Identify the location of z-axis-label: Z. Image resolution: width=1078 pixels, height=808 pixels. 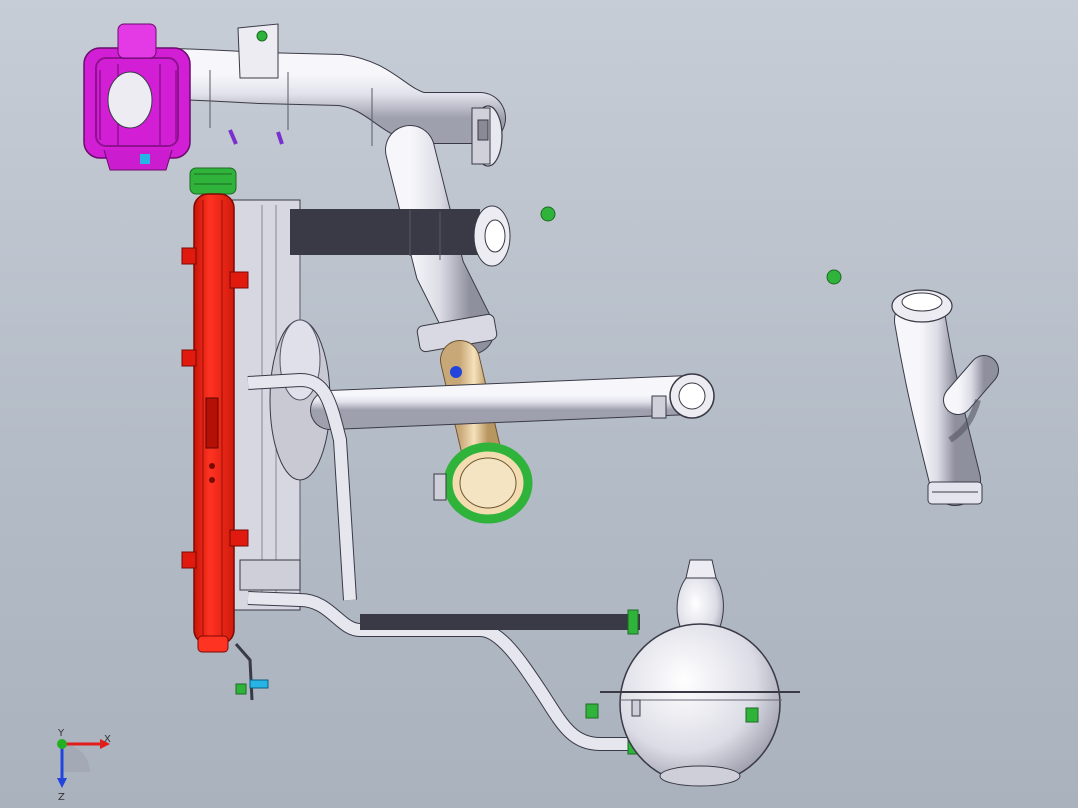
(61, 797).